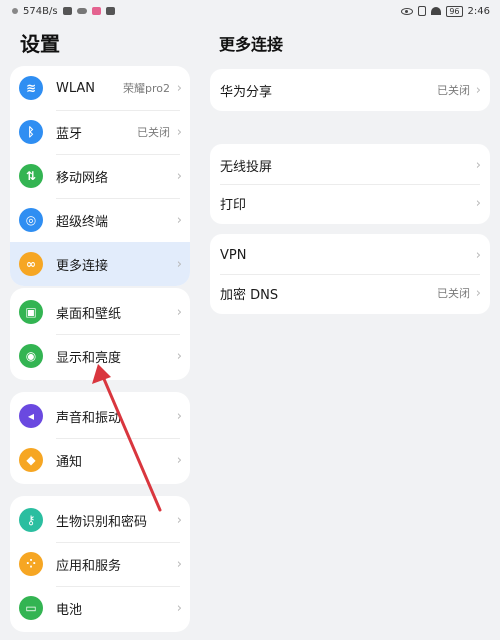 The image size is (500, 640). I want to click on super-device-icon: ◎, so click(31, 220).